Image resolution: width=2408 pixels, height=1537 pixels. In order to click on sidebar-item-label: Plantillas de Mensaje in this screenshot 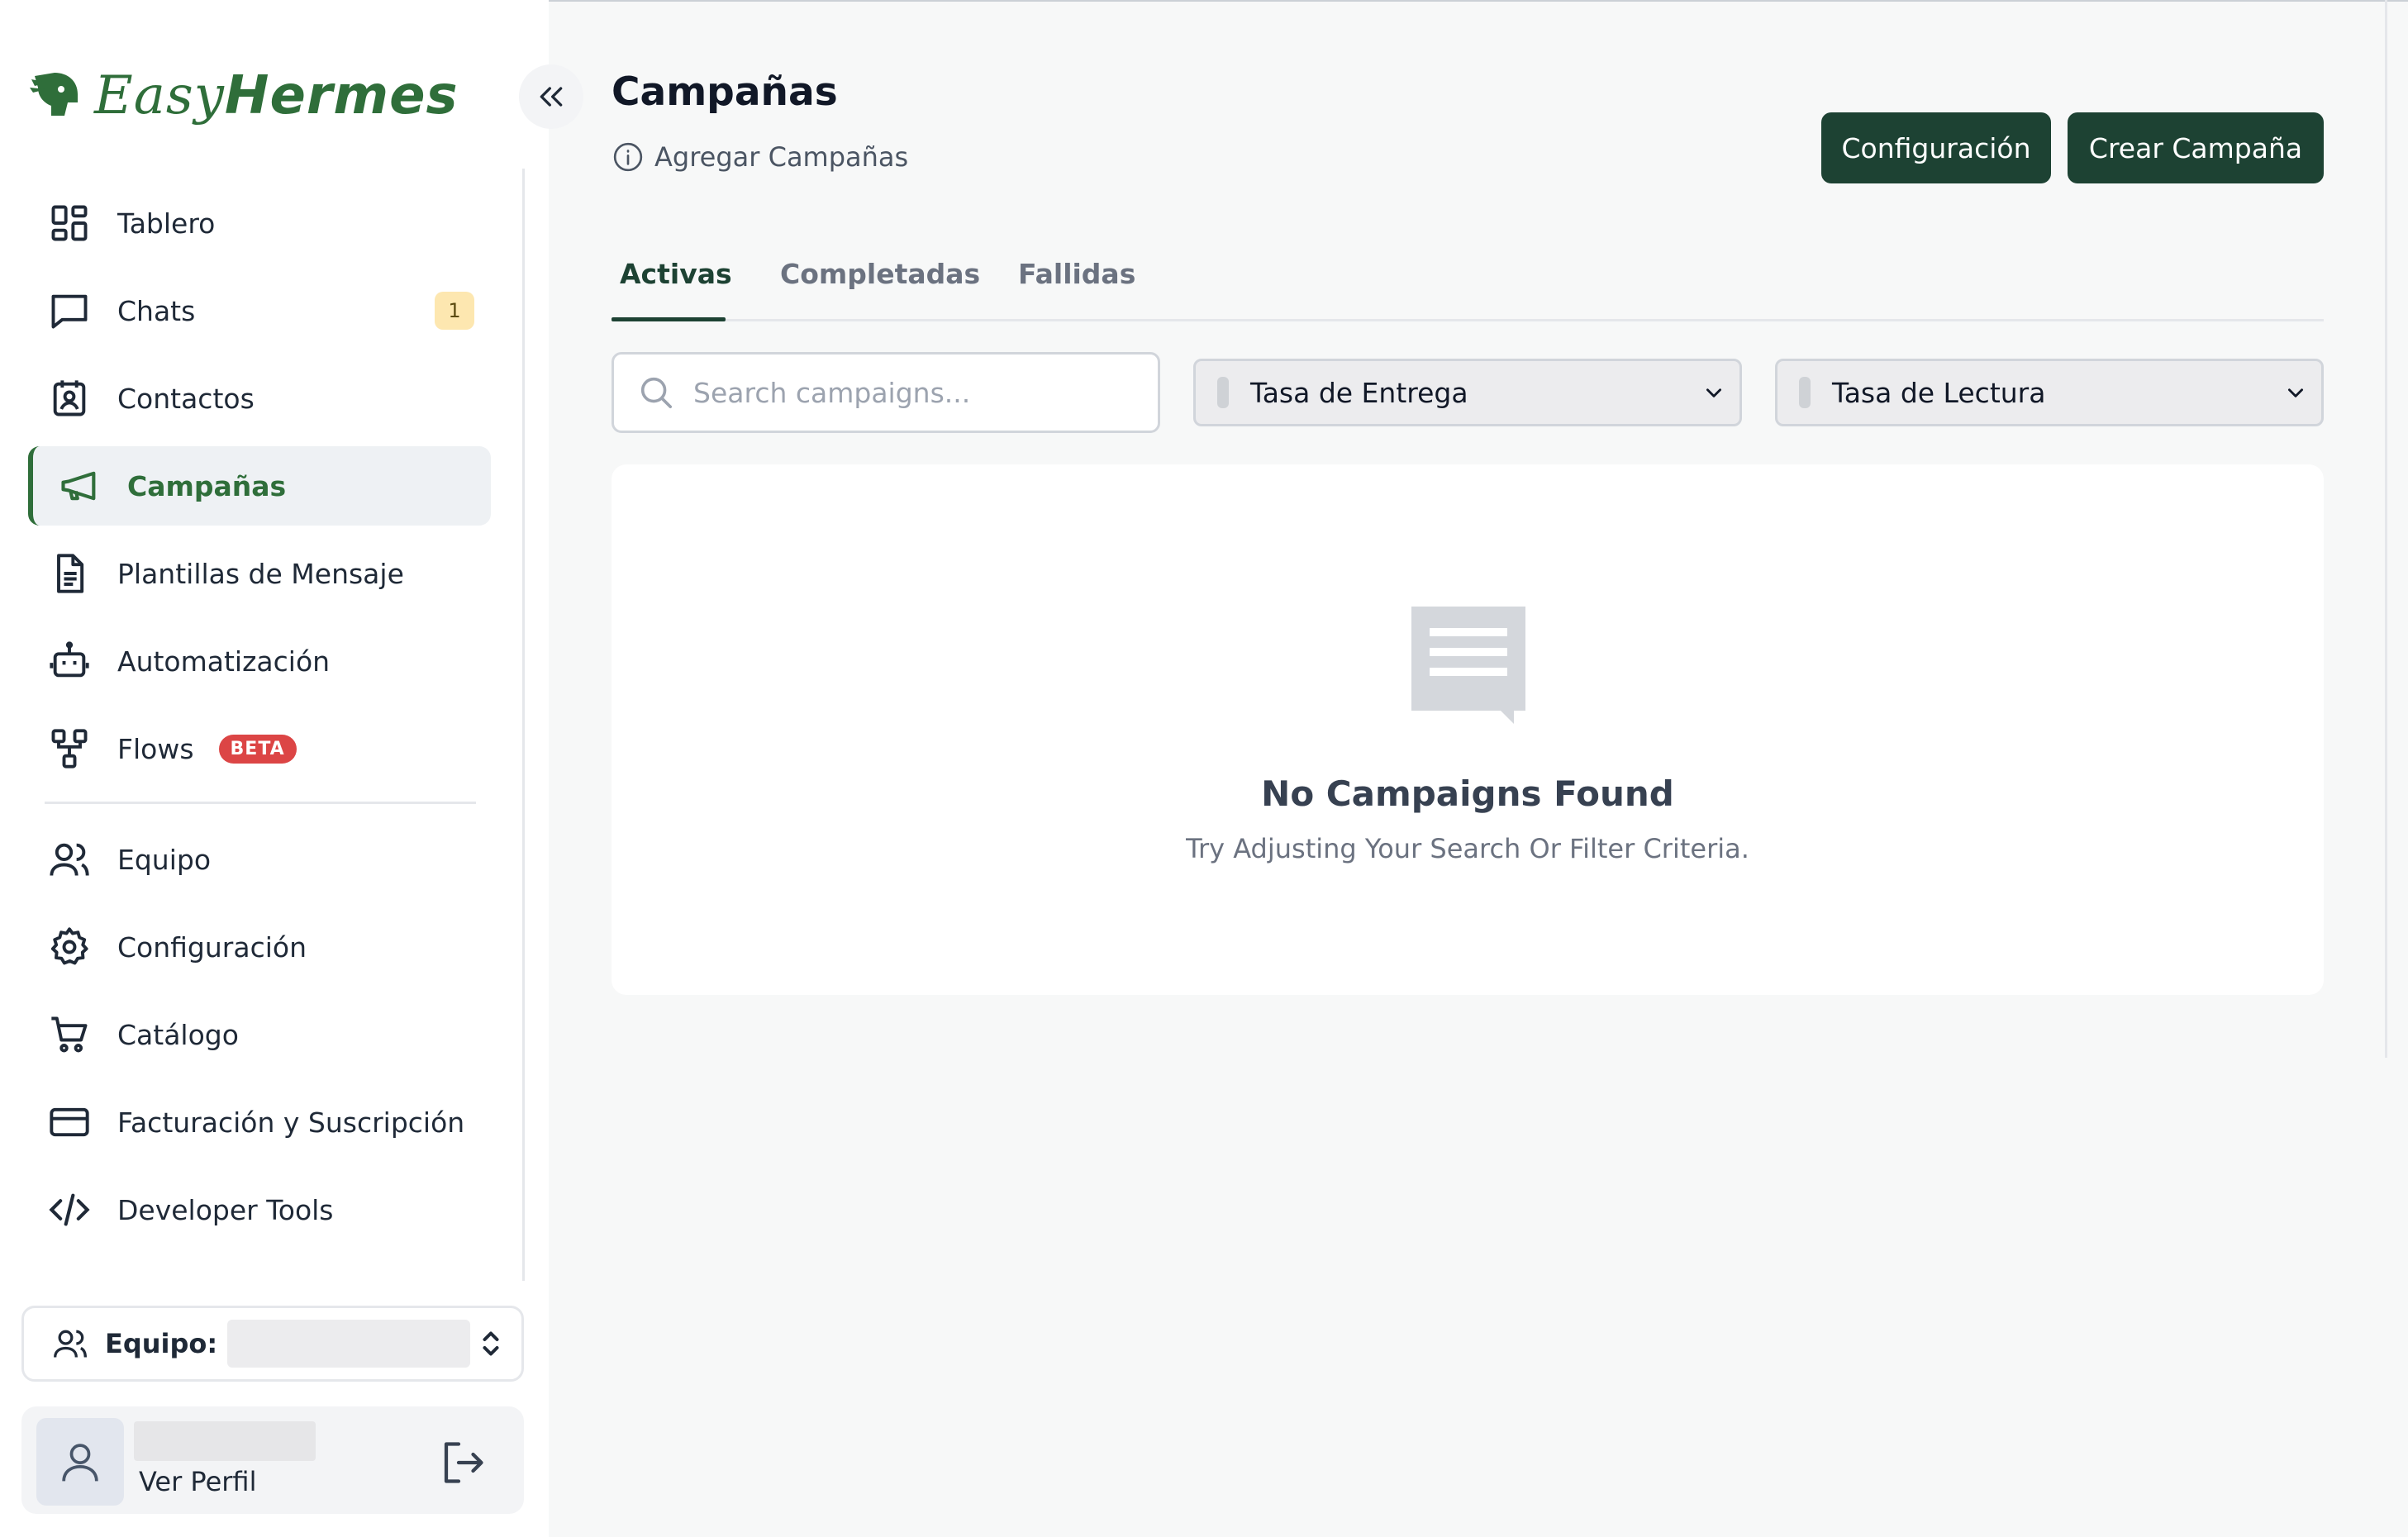, I will do `click(260, 573)`.